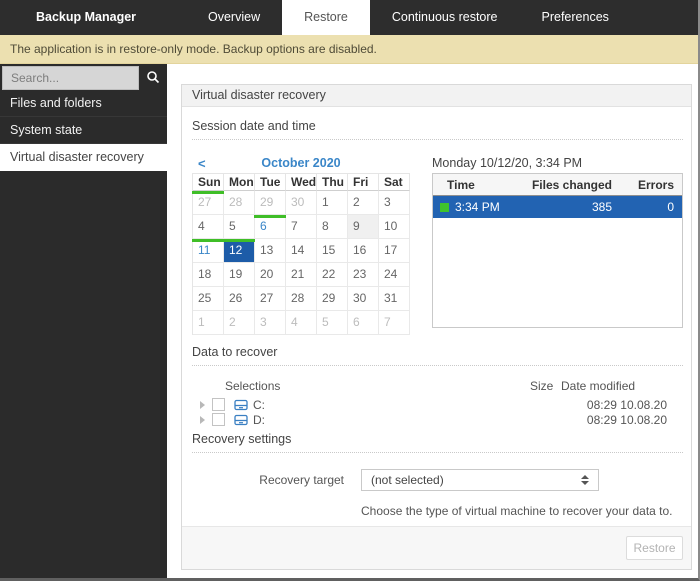 This screenshot has height=581, width=700. I want to click on calendar-day-cell: 25, so click(208, 299).